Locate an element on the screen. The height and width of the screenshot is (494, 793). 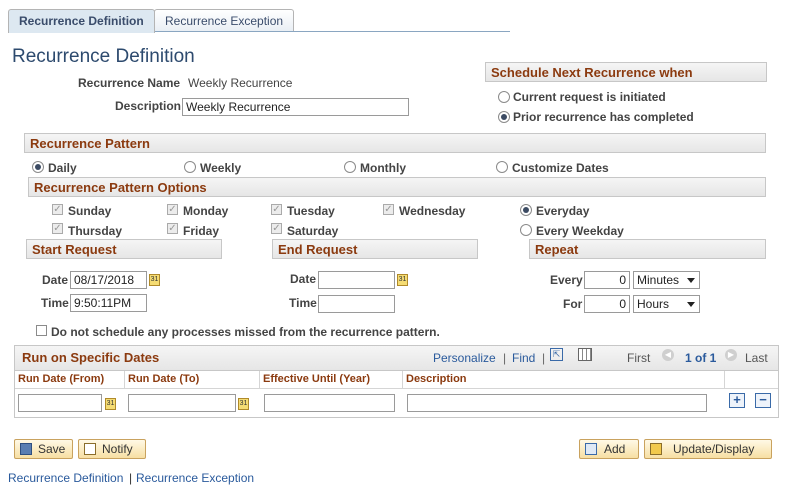
tuesday-checkbox: ✓ is located at coordinates (276, 209).